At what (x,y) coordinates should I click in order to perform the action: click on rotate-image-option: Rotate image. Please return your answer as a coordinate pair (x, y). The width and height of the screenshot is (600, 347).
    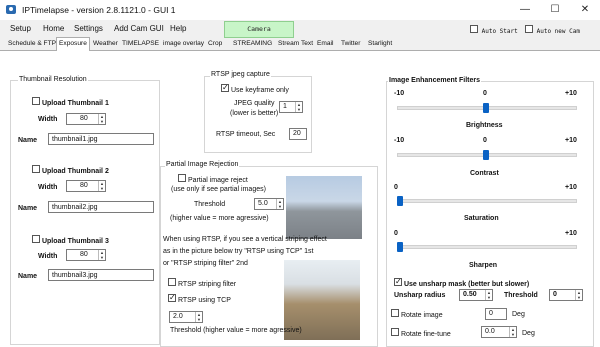
    Looking at the image, I should click on (417, 314).